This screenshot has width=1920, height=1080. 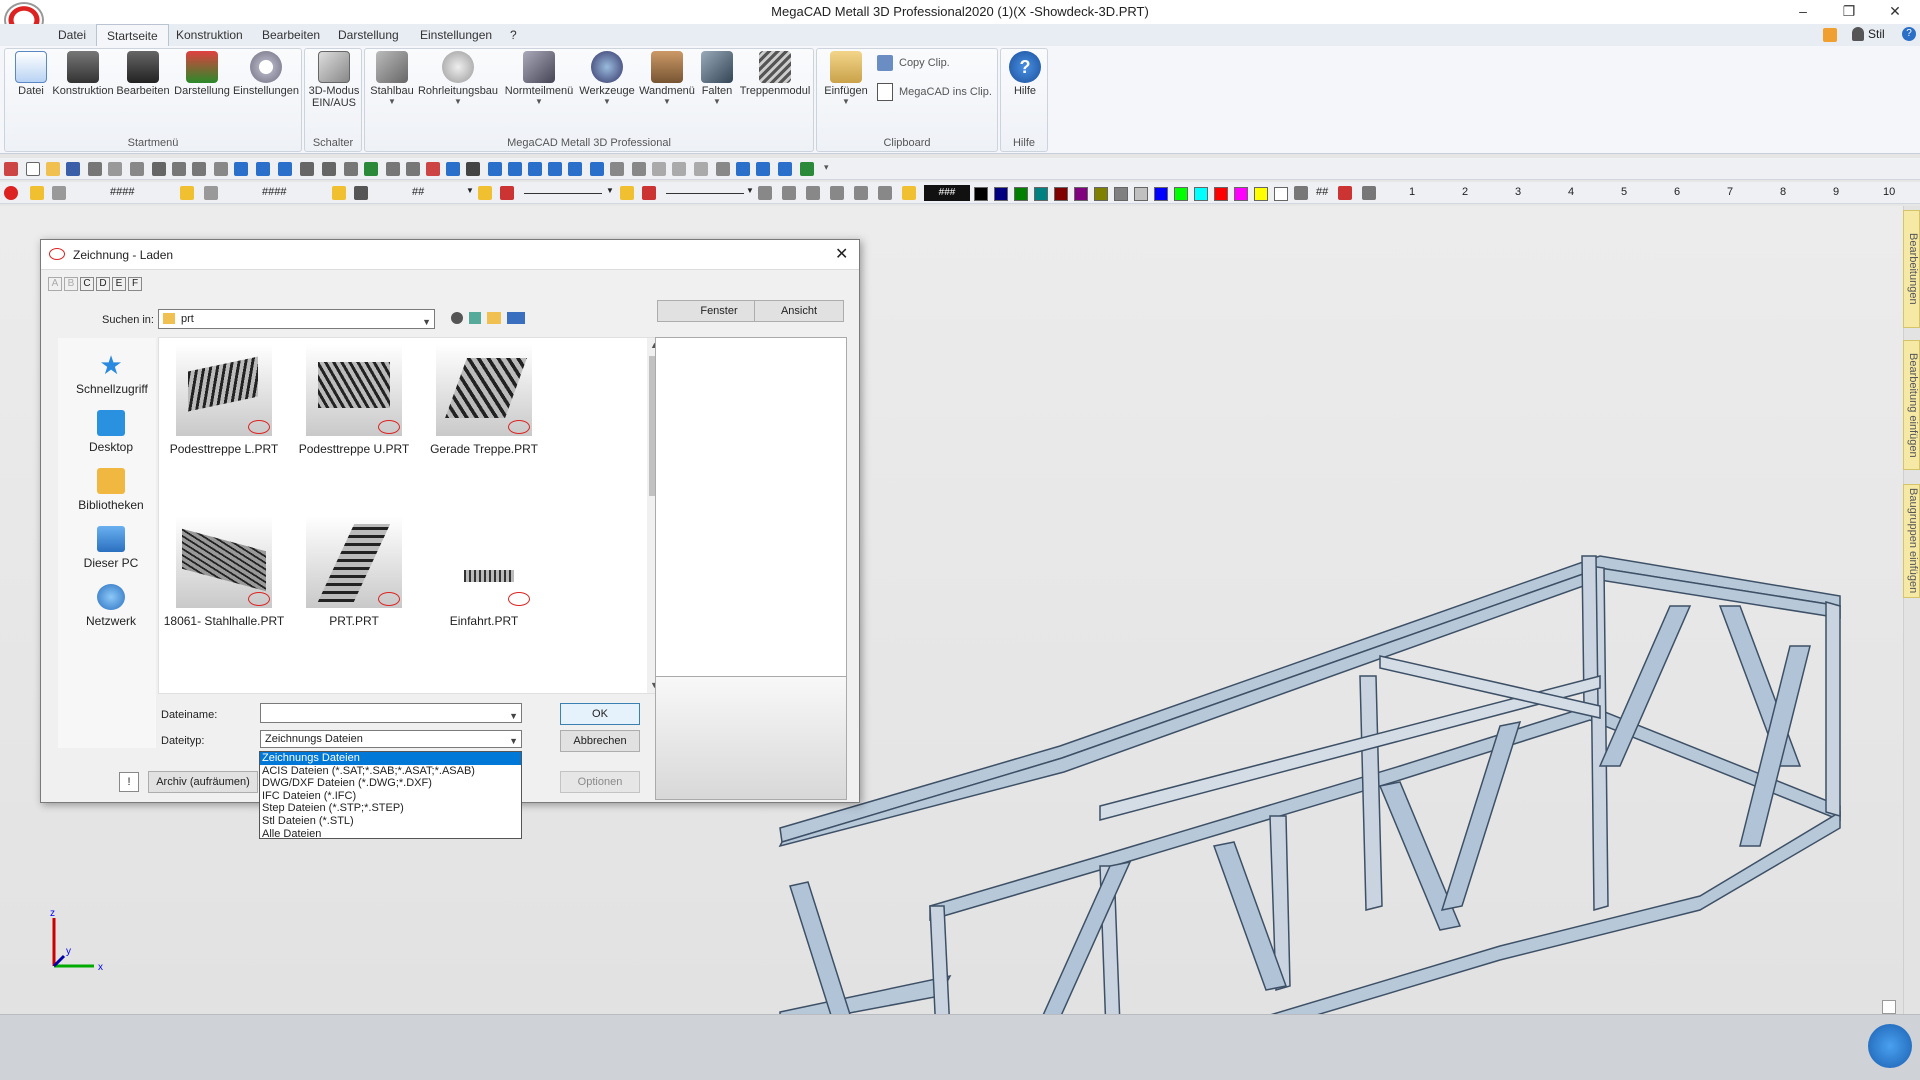 I want to click on ribbon-normteil-button: Normteilmenü ▼, so click(x=539, y=78).